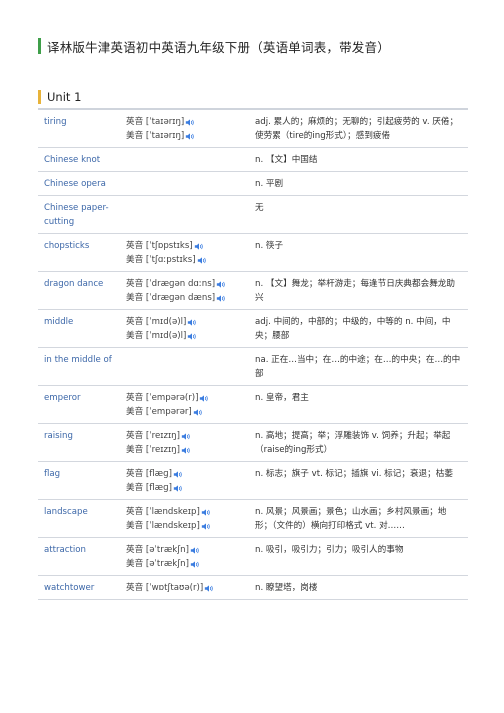 This screenshot has height=713, width=504. I want to click on uk-pronunciation: 英音 [ˈtaɪərɪŋ], so click(184, 122).